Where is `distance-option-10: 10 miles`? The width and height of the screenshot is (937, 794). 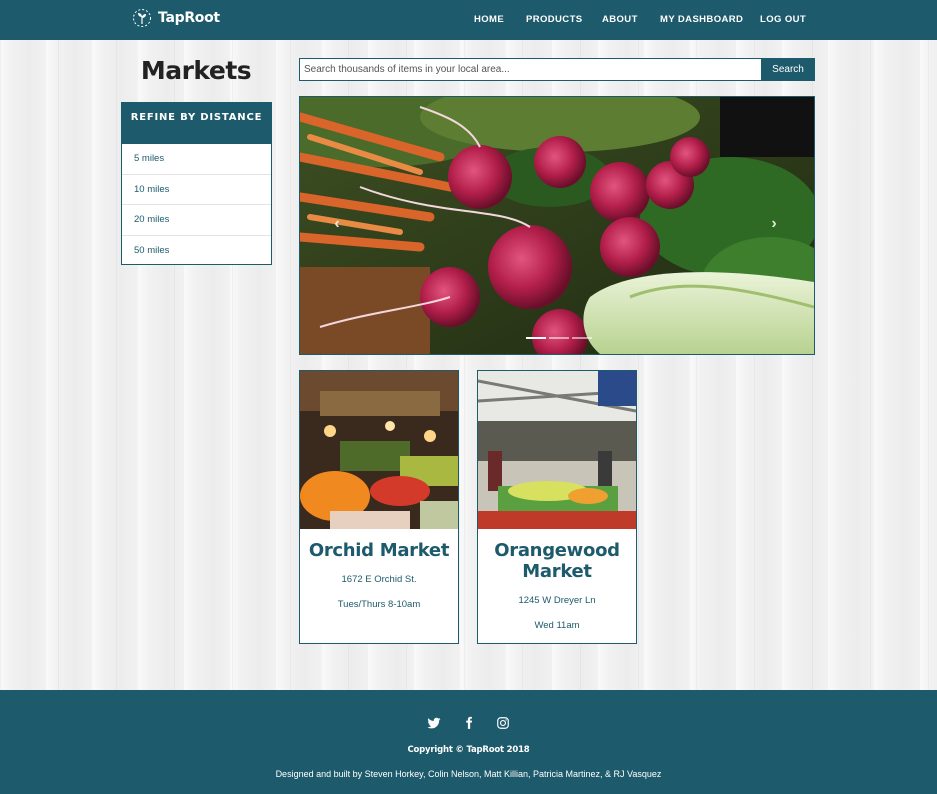
distance-option-10: 10 miles is located at coordinates (196, 190).